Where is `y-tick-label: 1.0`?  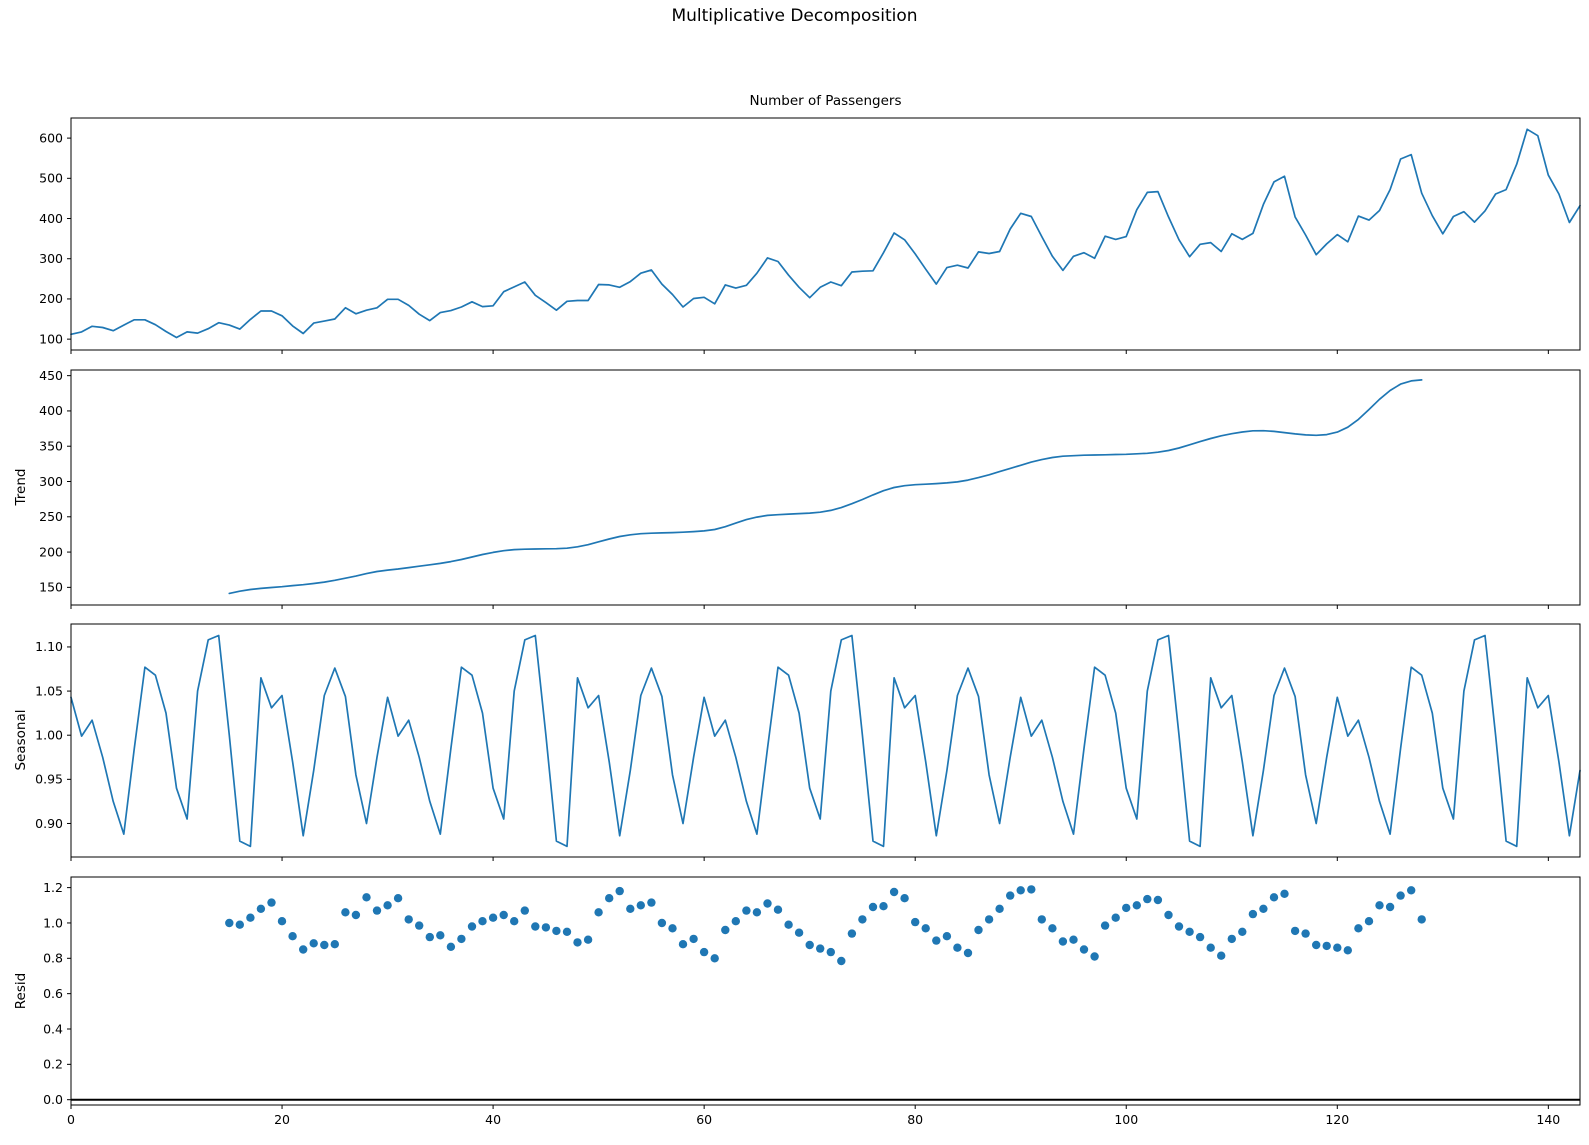
y-tick-label: 1.0 is located at coordinates (53, 922).